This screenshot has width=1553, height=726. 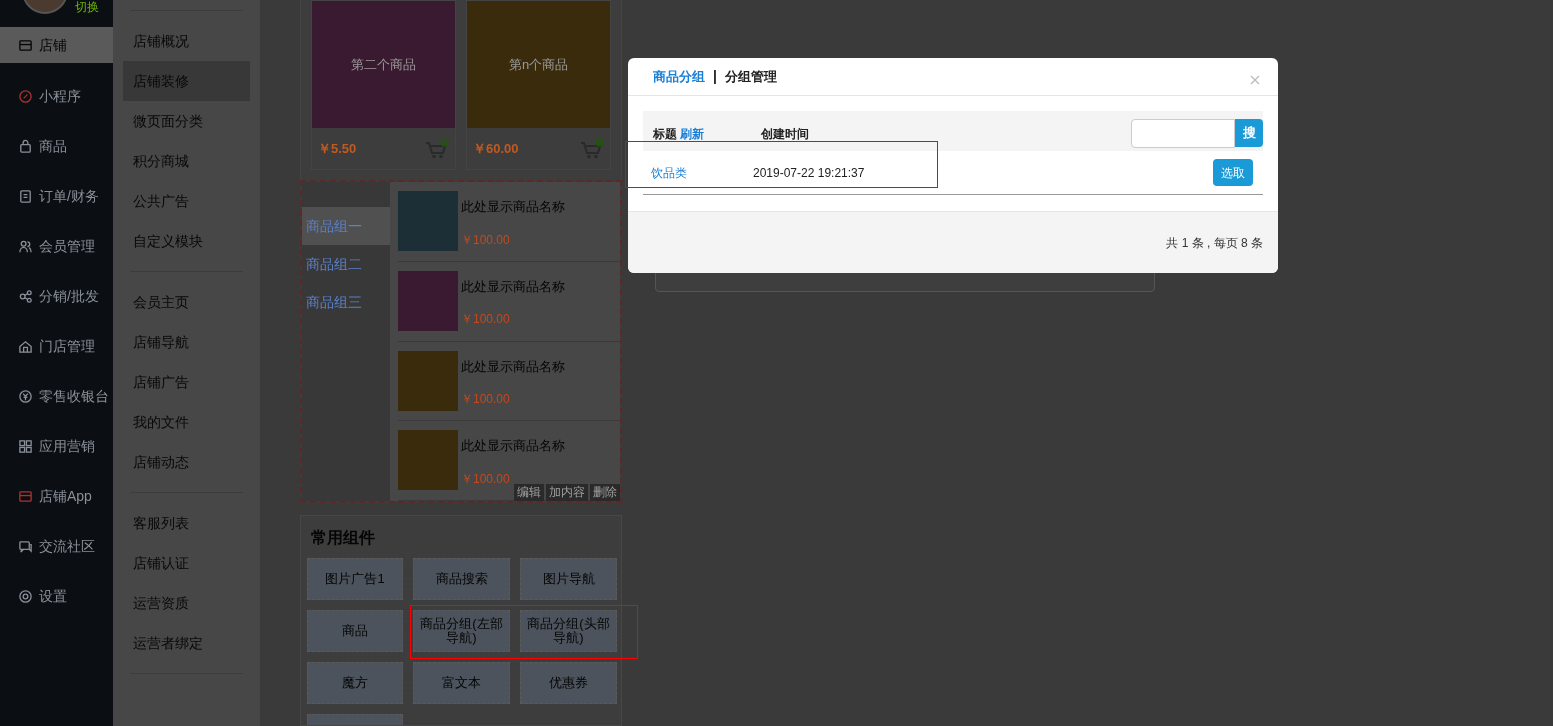 What do you see at coordinates (605, 492) in the screenshot?
I see `action-button: 删除` at bounding box center [605, 492].